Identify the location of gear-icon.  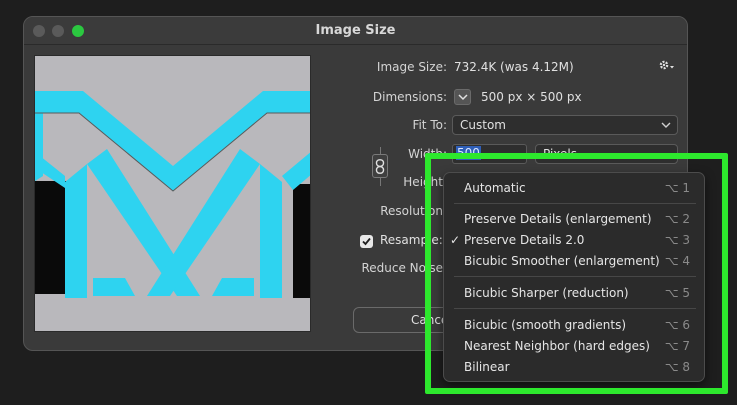
(667, 66).